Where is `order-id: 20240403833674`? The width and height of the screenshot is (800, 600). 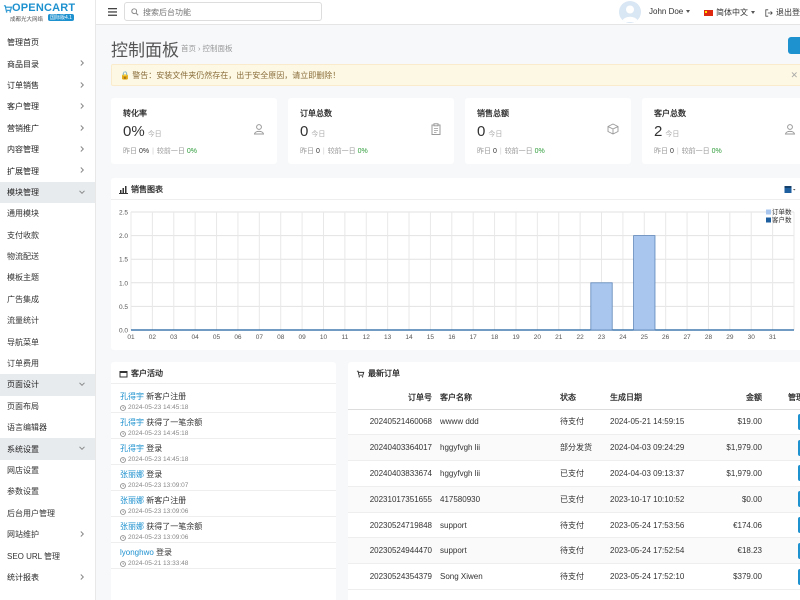
order-id: 20240403833674 is located at coordinates (392, 473).